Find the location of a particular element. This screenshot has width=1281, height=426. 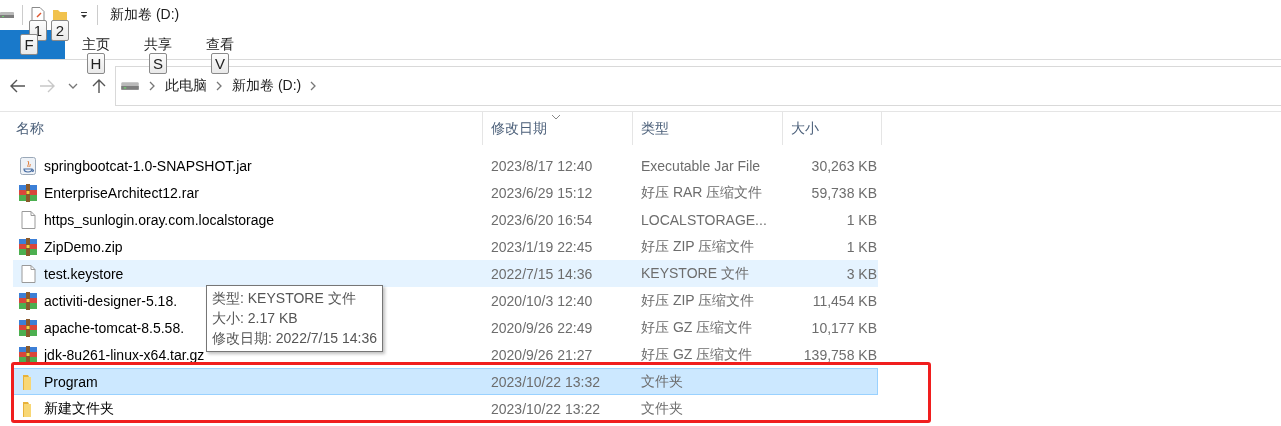

file-name: activiti-designer-5.18. is located at coordinates (111, 300).